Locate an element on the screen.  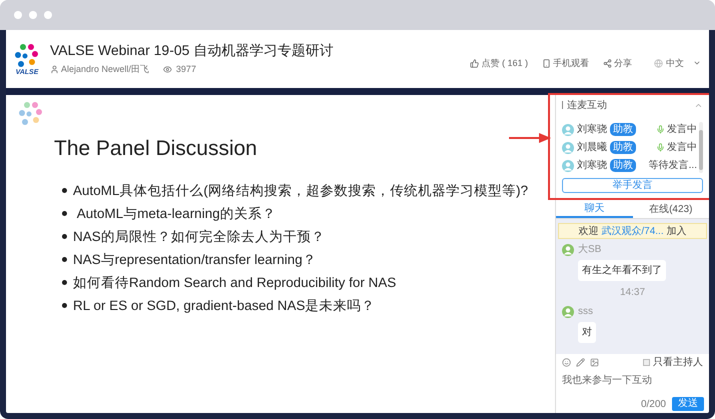
participant-name: 刘晨曦 is located at coordinates (592, 147).